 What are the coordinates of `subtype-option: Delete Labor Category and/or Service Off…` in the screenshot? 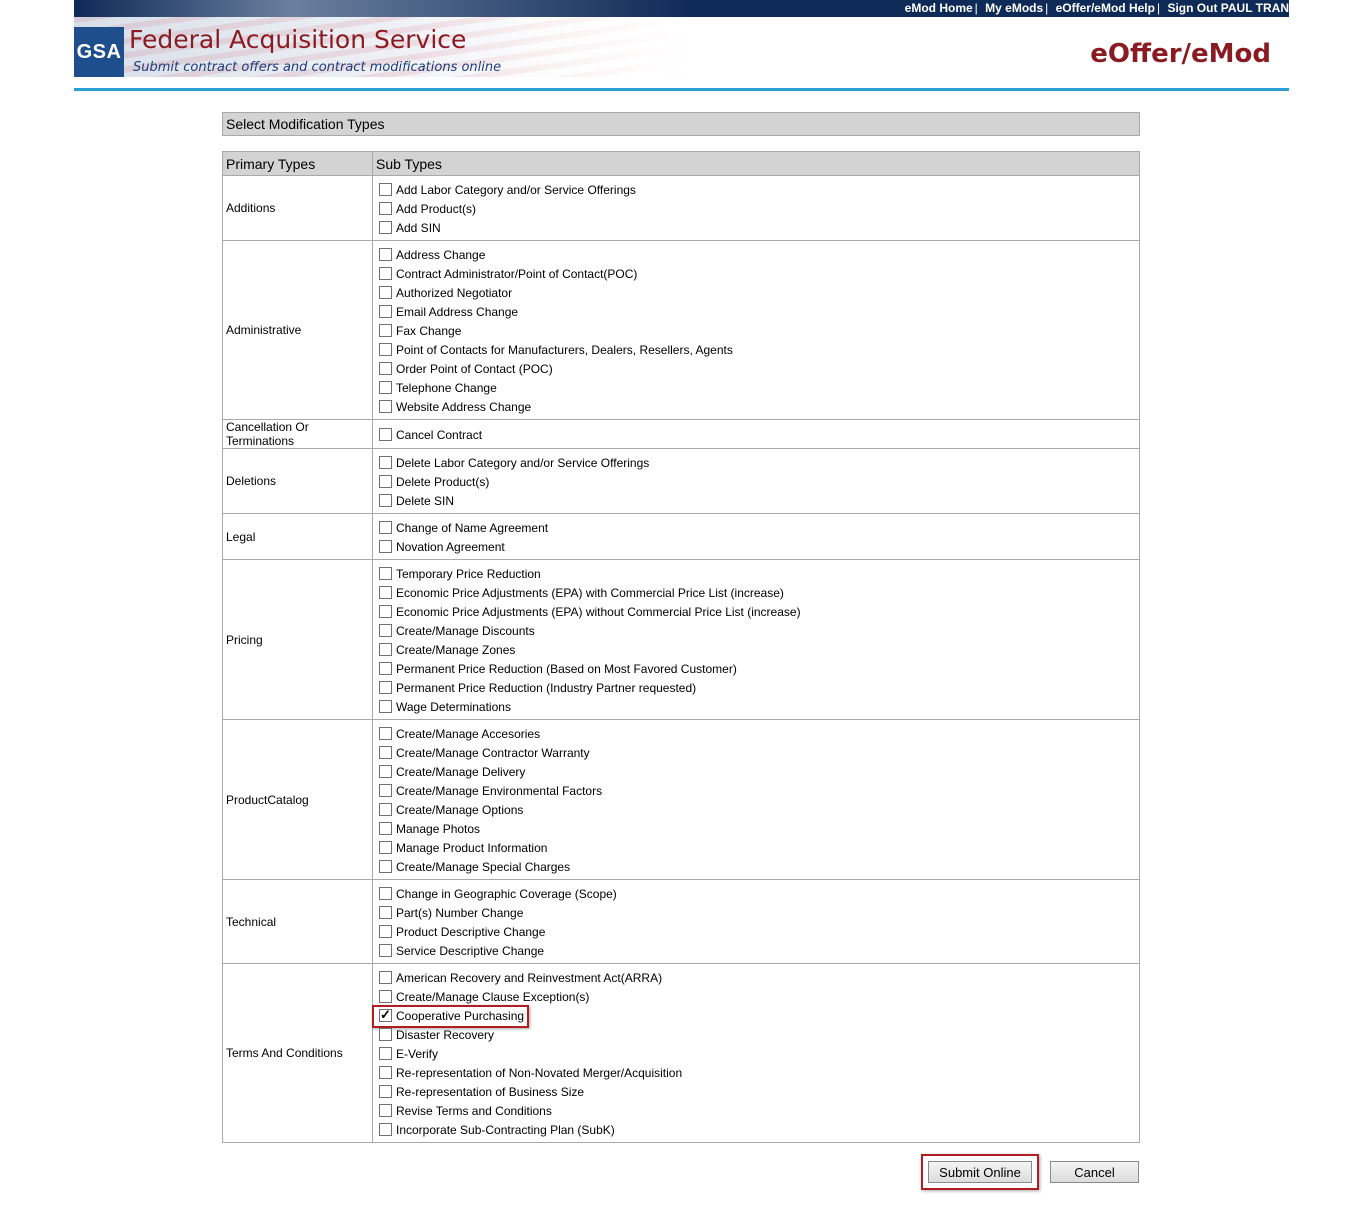 It's located at (759, 462).